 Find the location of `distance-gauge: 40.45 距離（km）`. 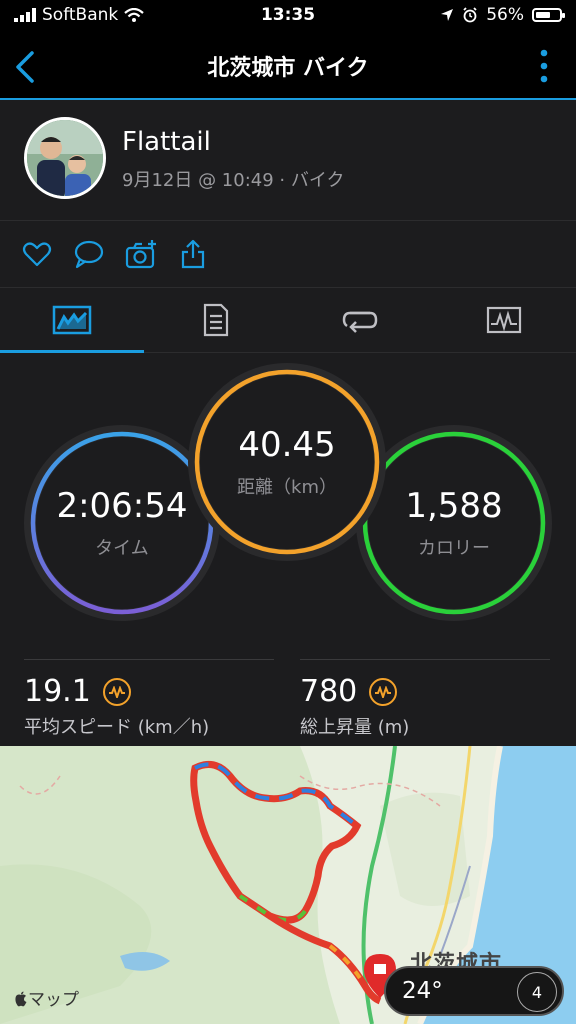

distance-gauge: 40.45 距離（km） is located at coordinates (287, 462).